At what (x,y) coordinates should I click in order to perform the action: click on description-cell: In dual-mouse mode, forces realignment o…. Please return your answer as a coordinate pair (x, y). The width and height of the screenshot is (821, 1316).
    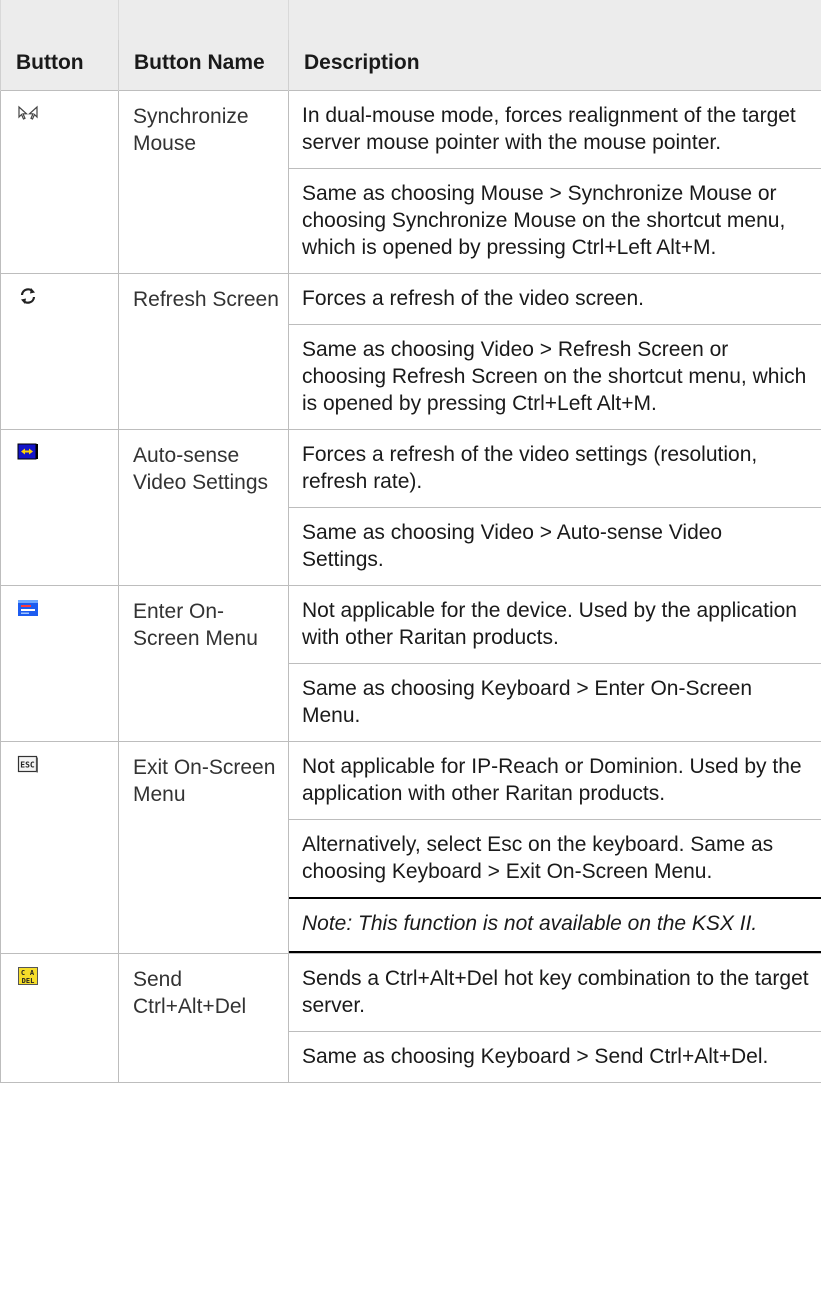
    Looking at the image, I should click on (554, 182).